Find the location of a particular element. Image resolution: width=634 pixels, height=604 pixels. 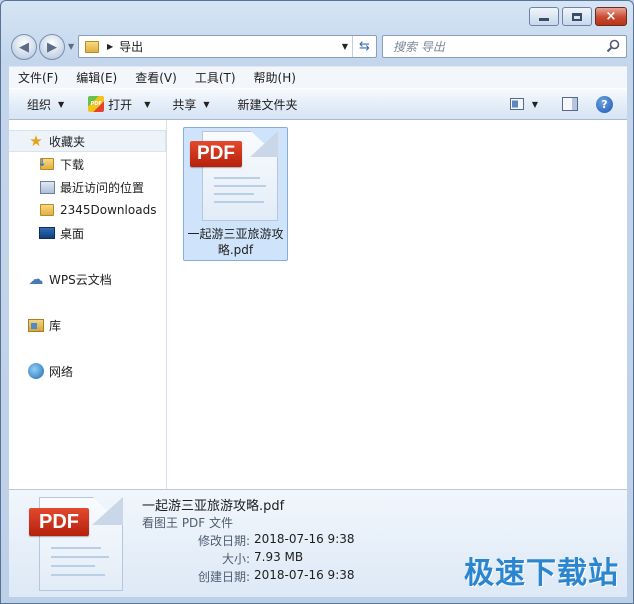

caption-buttons: × is located at coordinates (578, 16).